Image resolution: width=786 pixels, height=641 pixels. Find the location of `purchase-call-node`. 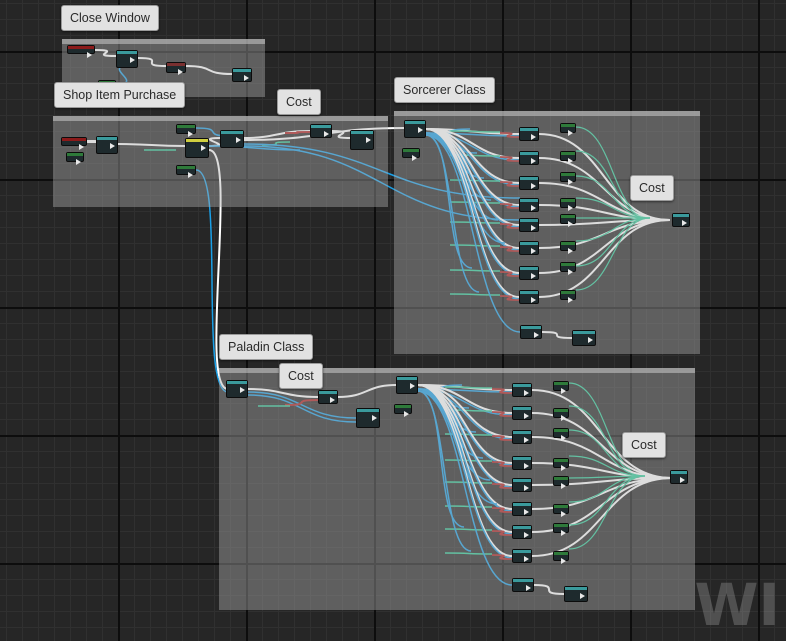

purchase-call-node is located at coordinates (232, 139).